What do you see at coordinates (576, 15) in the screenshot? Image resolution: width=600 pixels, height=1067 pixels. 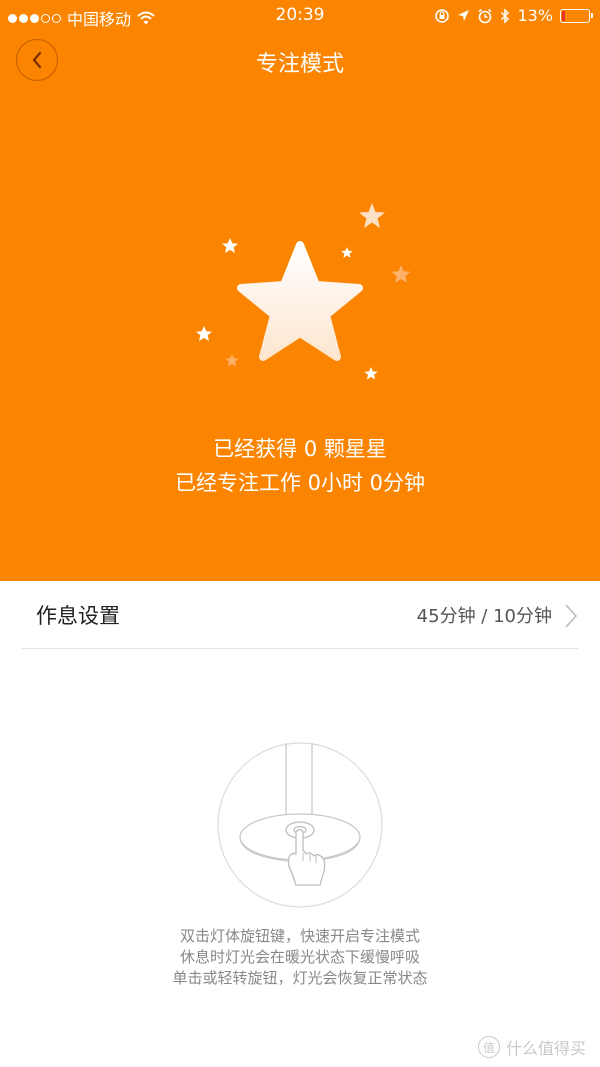 I see `battery-icon` at bounding box center [576, 15].